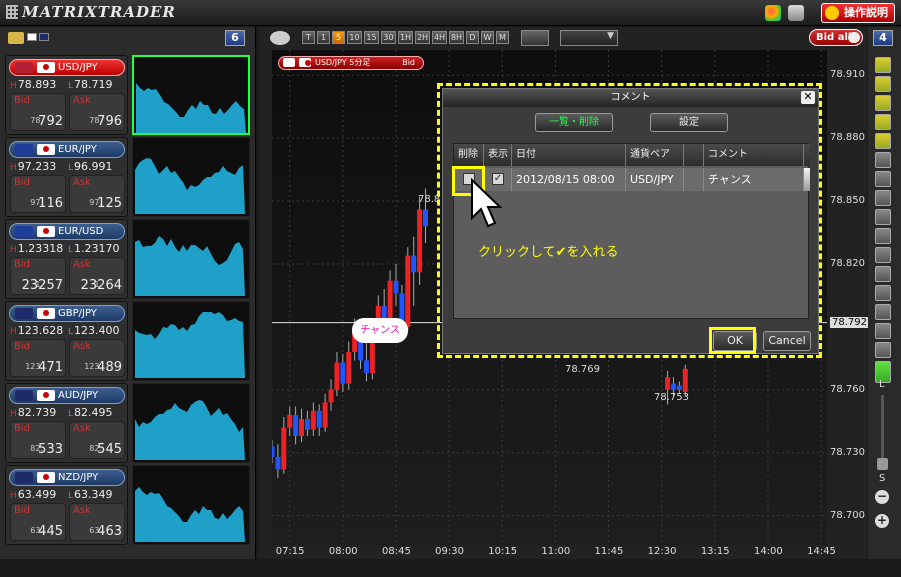 The width and height of the screenshot is (901, 577). What do you see at coordinates (883, 255) in the screenshot?
I see `cross-tool-icon` at bounding box center [883, 255].